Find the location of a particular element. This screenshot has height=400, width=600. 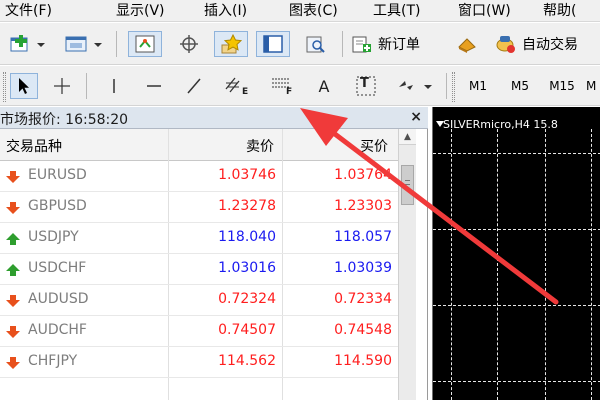

arrows-dropdown-button is located at coordinates (414, 86).